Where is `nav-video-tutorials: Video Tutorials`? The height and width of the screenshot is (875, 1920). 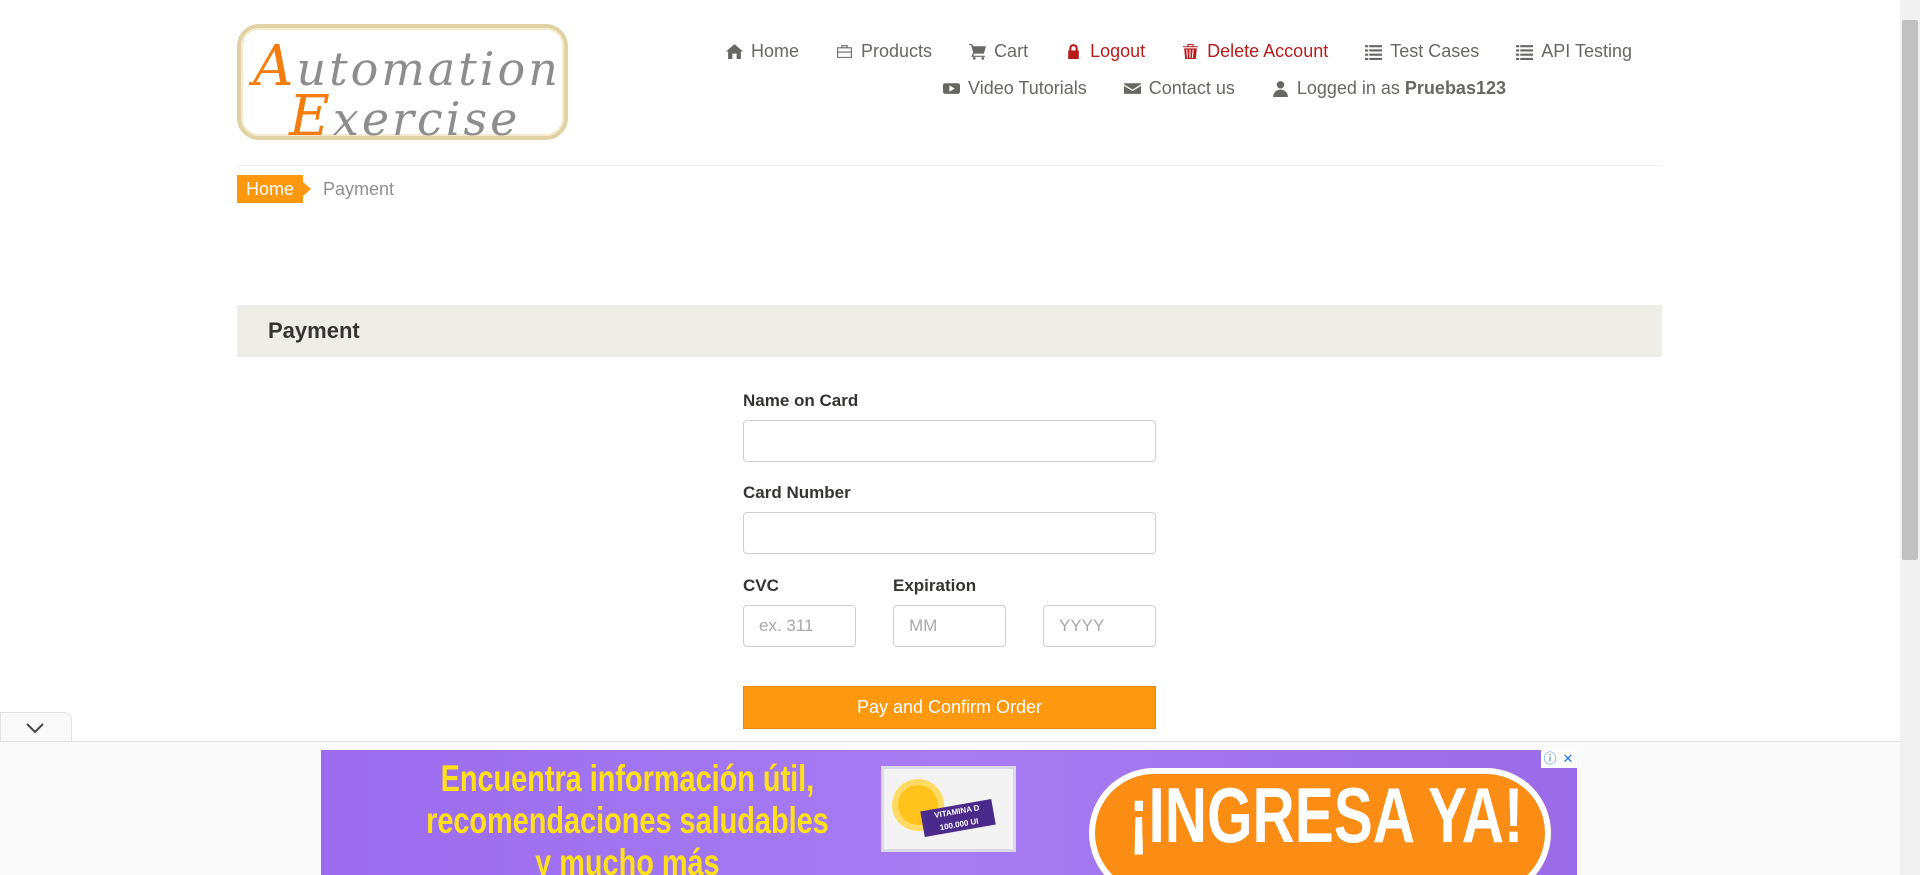 nav-video-tutorials: Video Tutorials is located at coordinates (1015, 88).